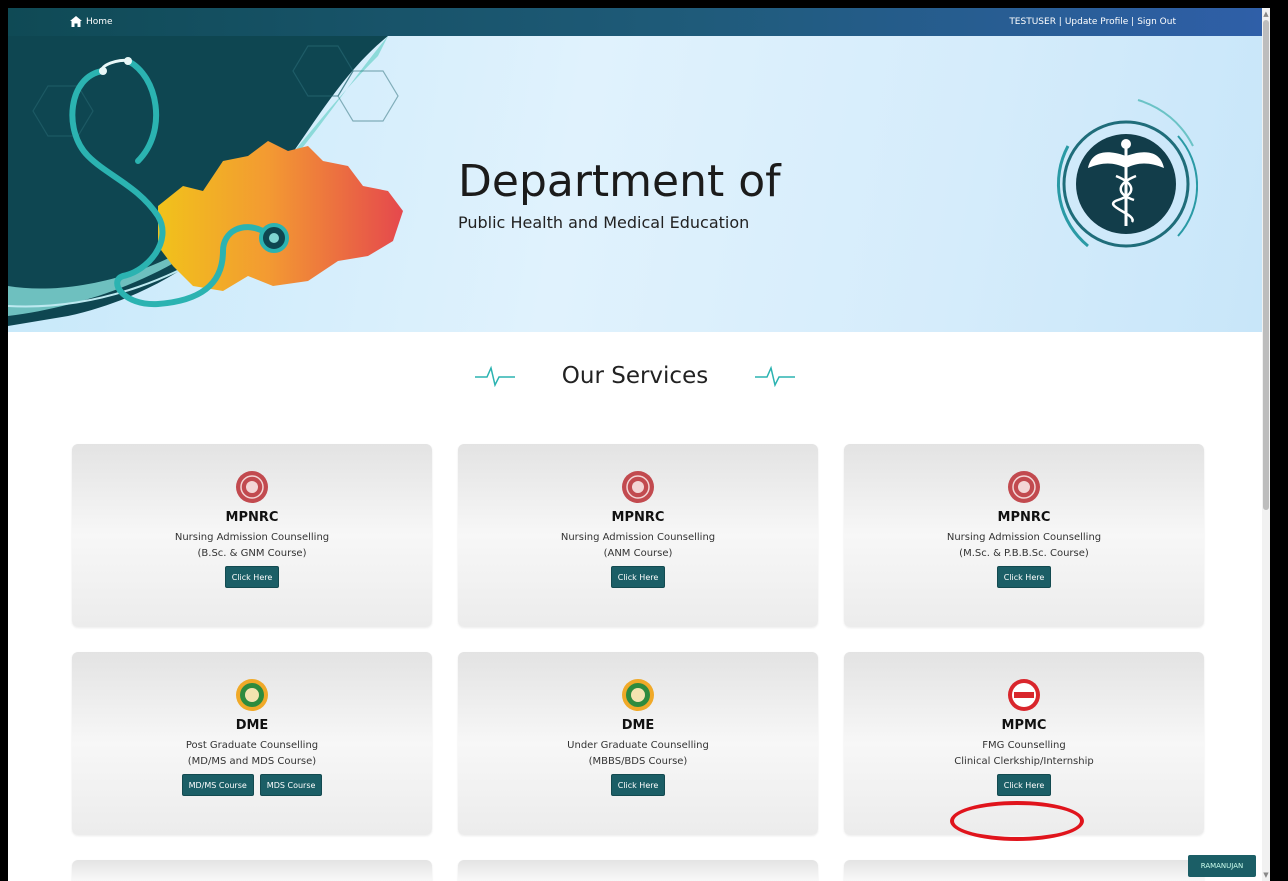  Describe the element at coordinates (1024, 695) in the screenshot. I see `mpmc-logo-icon` at that location.